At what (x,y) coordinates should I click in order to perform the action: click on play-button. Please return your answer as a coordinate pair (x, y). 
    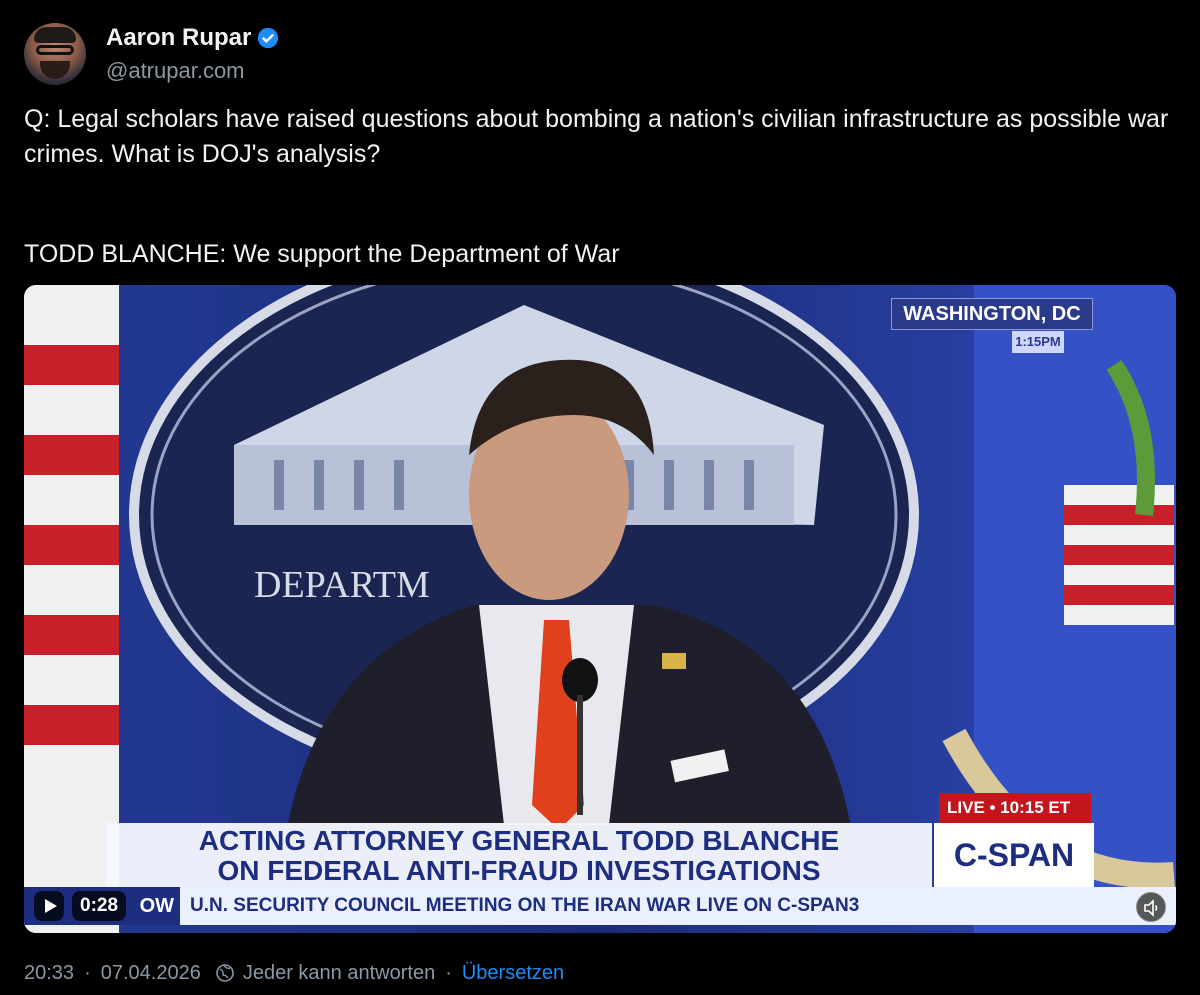
    Looking at the image, I should click on (49, 906).